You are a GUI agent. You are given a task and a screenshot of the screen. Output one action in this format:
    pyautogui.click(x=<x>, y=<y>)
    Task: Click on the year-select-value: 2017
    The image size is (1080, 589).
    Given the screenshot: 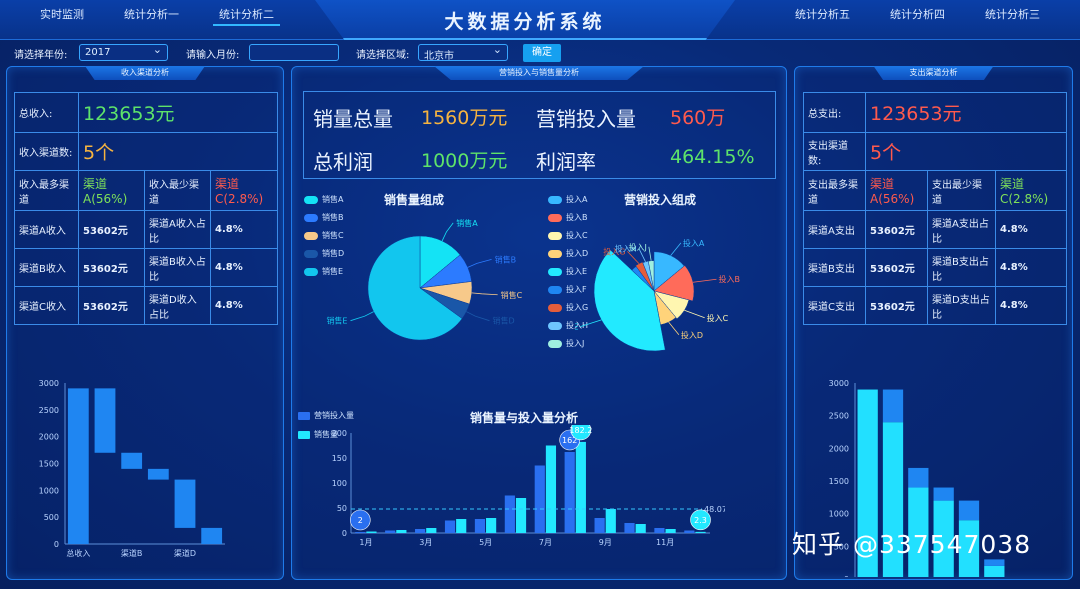 What is the action you would take?
    pyautogui.click(x=98, y=52)
    